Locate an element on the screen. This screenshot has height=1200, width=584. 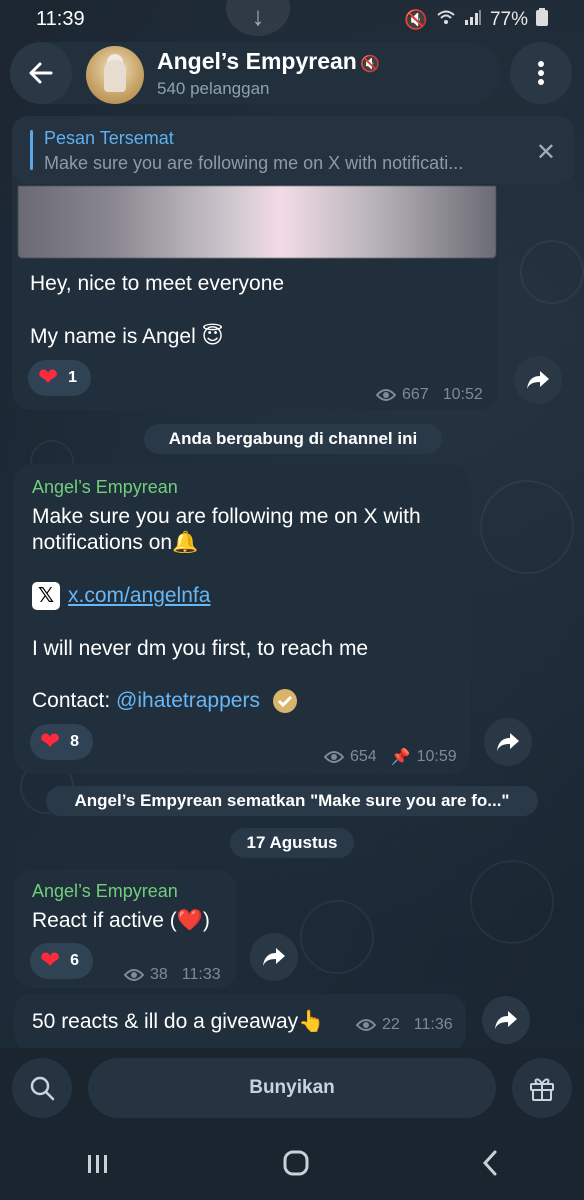
x-logo-icon: 𝕏 is located at coordinates (46, 596).